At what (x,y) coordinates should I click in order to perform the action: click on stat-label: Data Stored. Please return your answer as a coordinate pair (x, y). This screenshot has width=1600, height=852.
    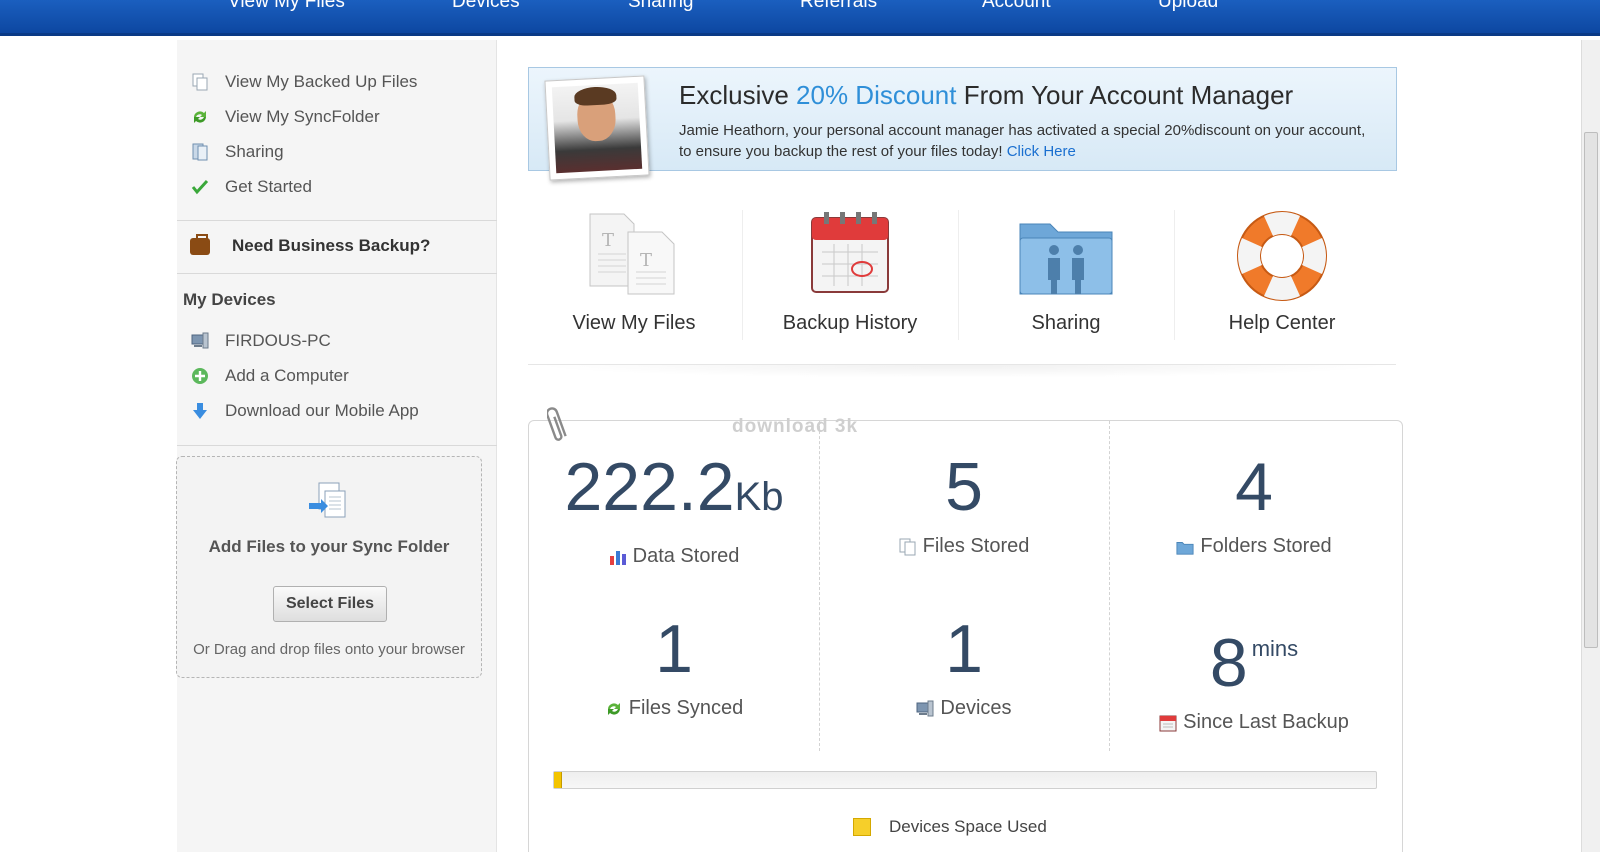
    Looking at the image, I should click on (686, 556).